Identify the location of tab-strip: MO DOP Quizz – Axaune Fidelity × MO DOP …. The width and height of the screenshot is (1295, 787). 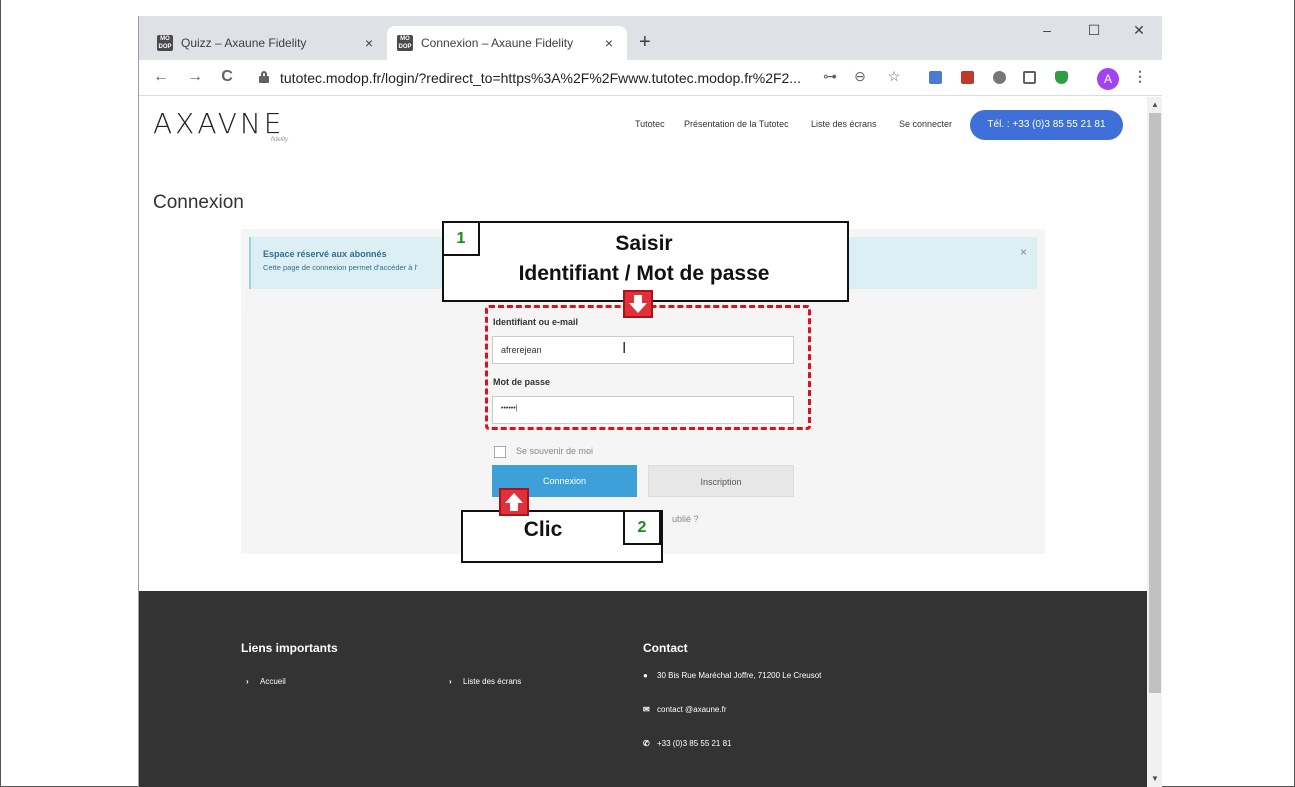
(650, 38).